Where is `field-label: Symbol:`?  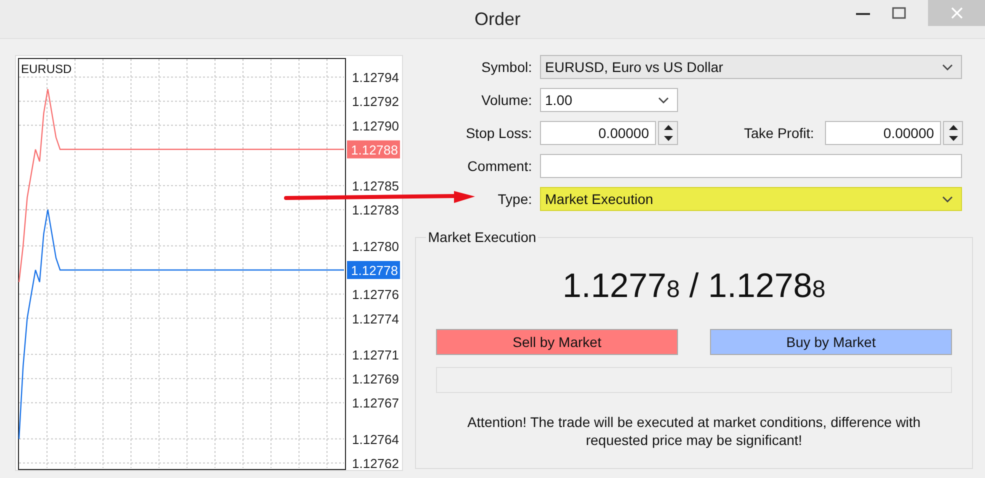
field-label: Symbol: is located at coordinates (506, 67).